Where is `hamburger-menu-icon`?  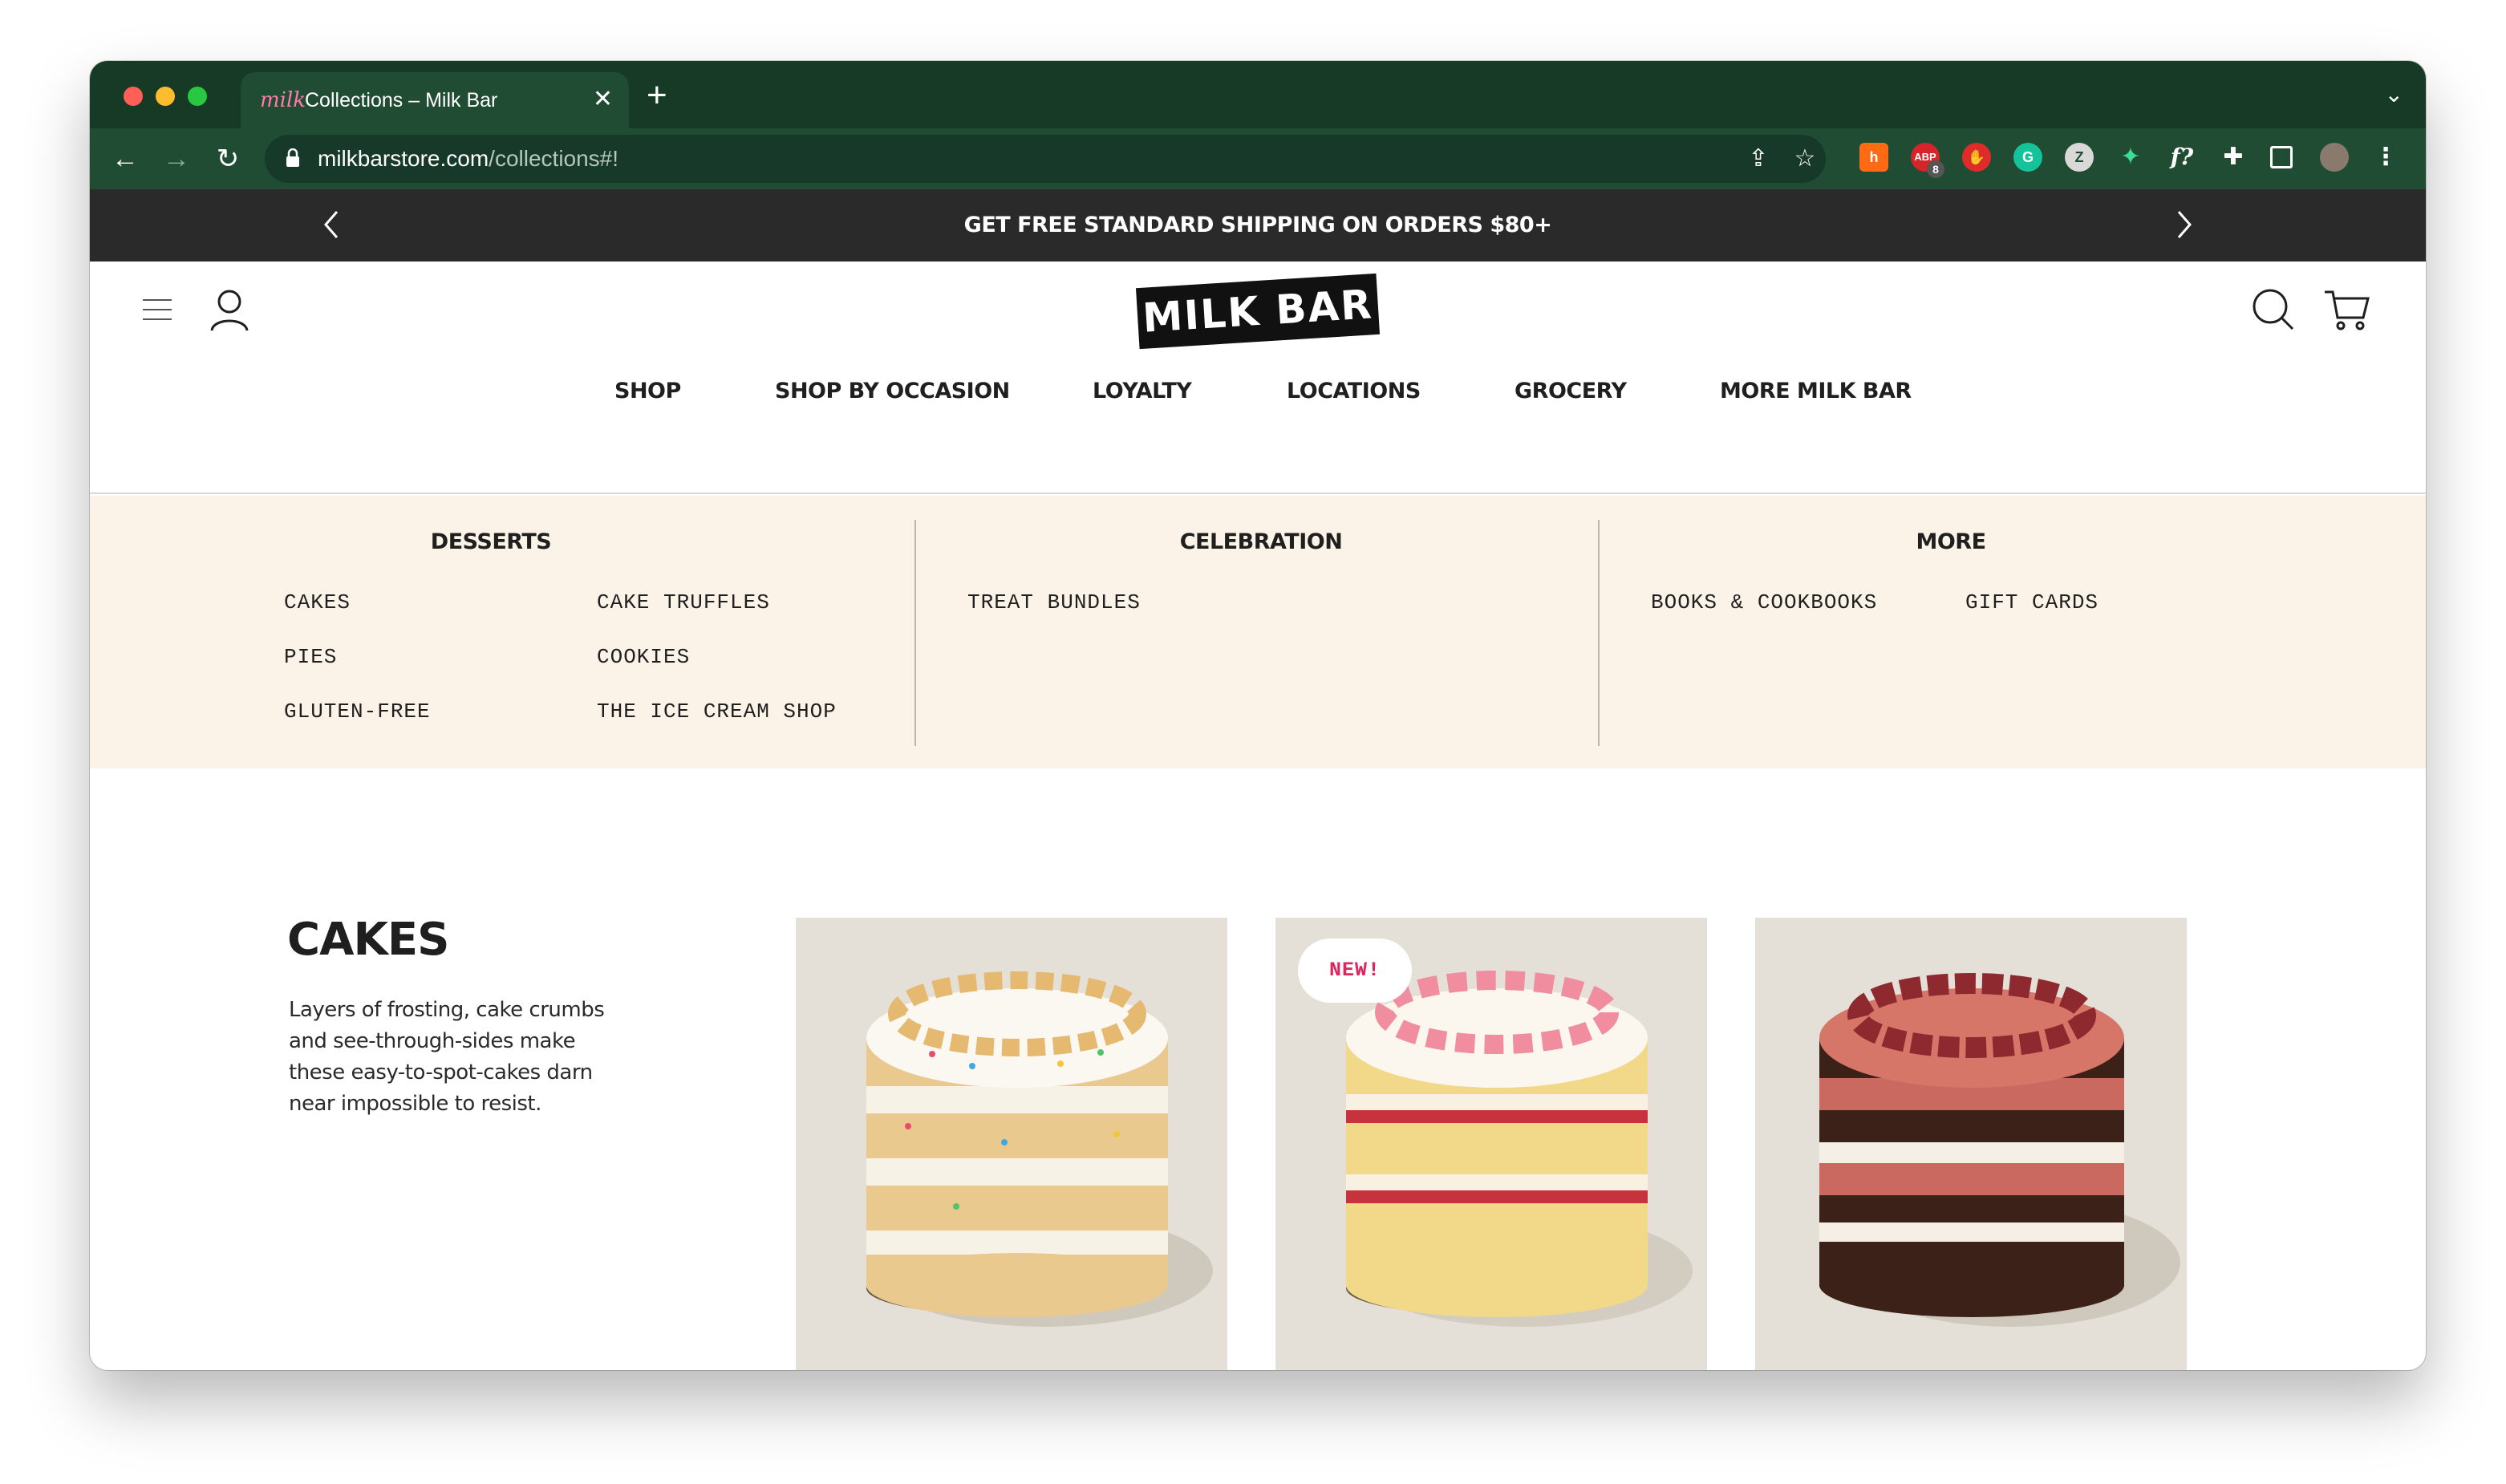
hamburger-menu-icon is located at coordinates (157, 309).